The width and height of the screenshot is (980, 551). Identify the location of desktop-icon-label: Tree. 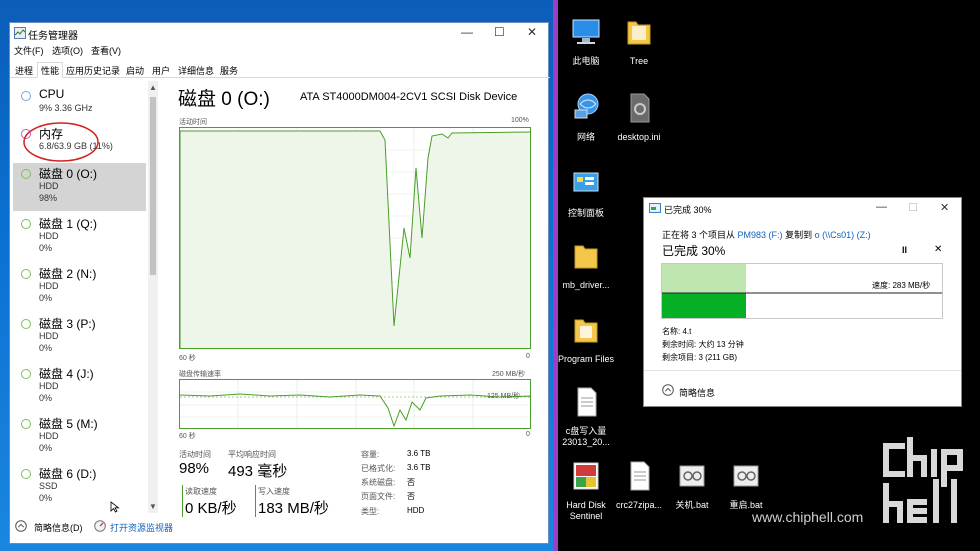
(639, 61).